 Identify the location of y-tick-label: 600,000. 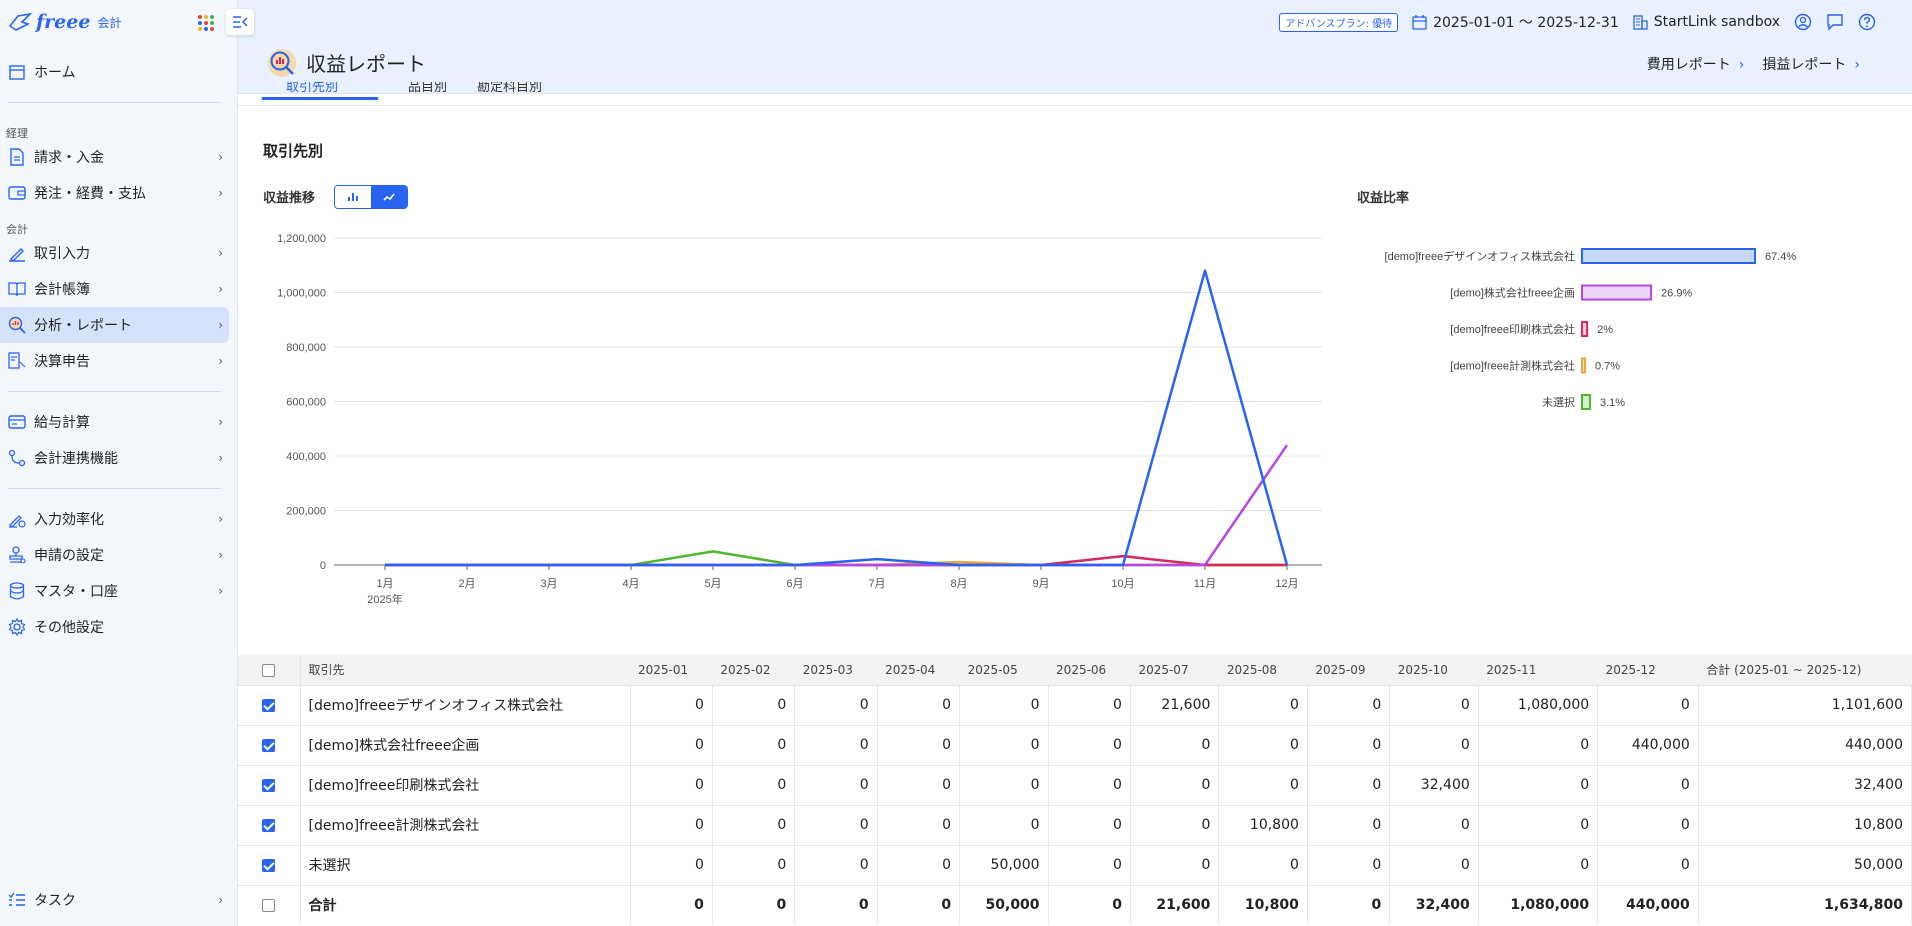
(306, 403).